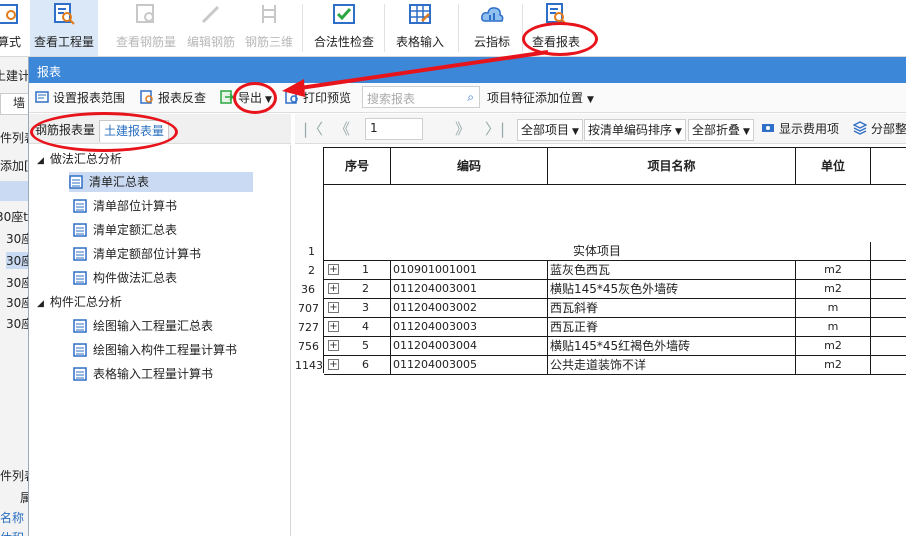 The image size is (906, 536). Describe the element at coordinates (357, 365) in the screenshot. I see `cell-seq: 6` at that location.